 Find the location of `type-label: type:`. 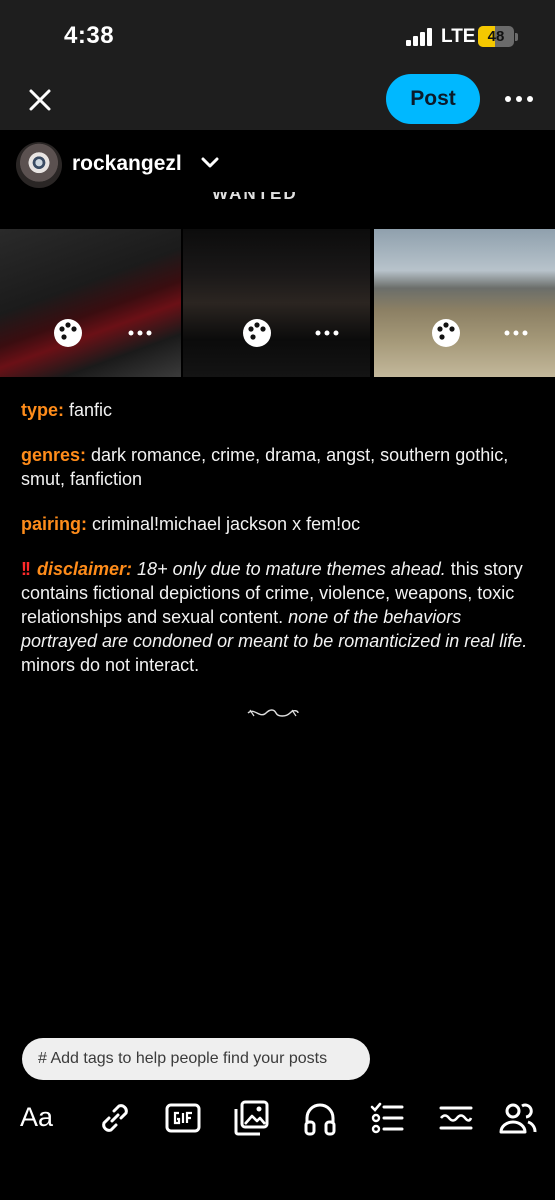

type-label: type: is located at coordinates (43, 410).